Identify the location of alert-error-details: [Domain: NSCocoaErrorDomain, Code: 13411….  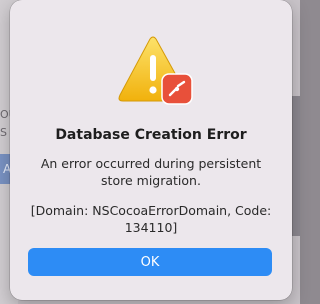
(151, 219).